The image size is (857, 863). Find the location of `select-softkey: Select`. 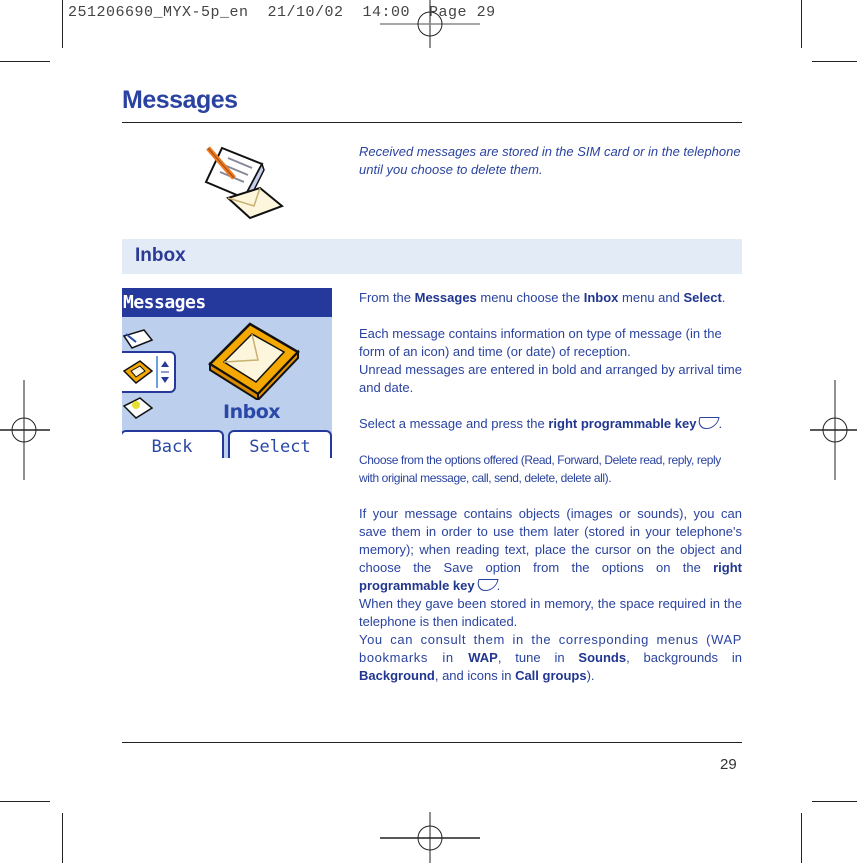

select-softkey: Select is located at coordinates (280, 444).